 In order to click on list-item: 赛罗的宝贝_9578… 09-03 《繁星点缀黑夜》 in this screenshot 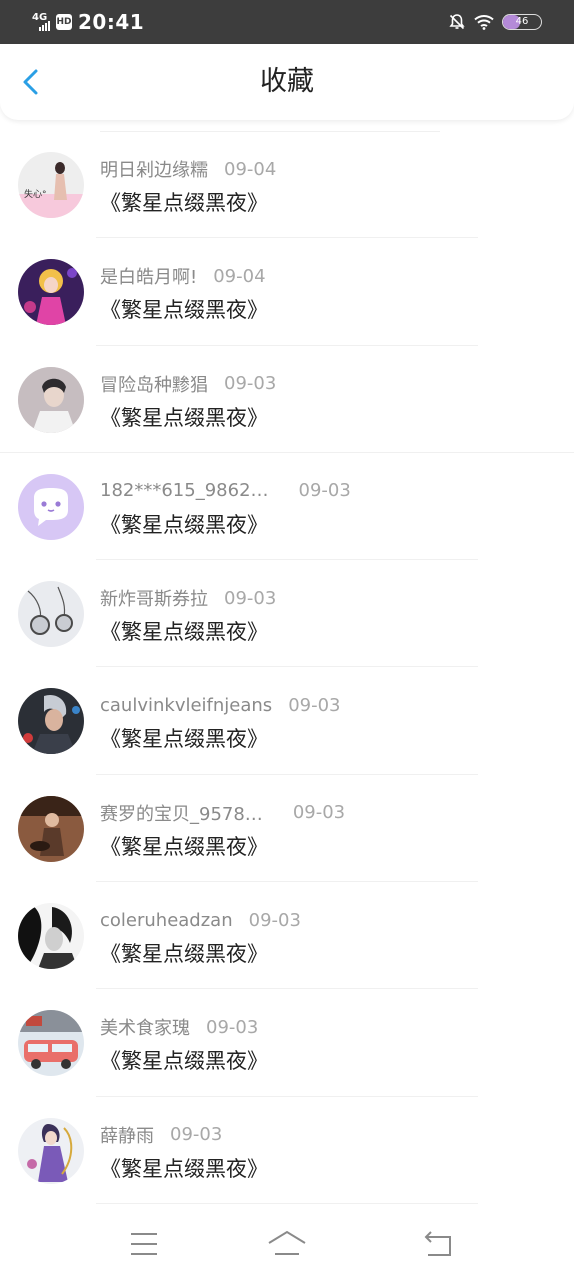, I will do `click(287, 829)`.